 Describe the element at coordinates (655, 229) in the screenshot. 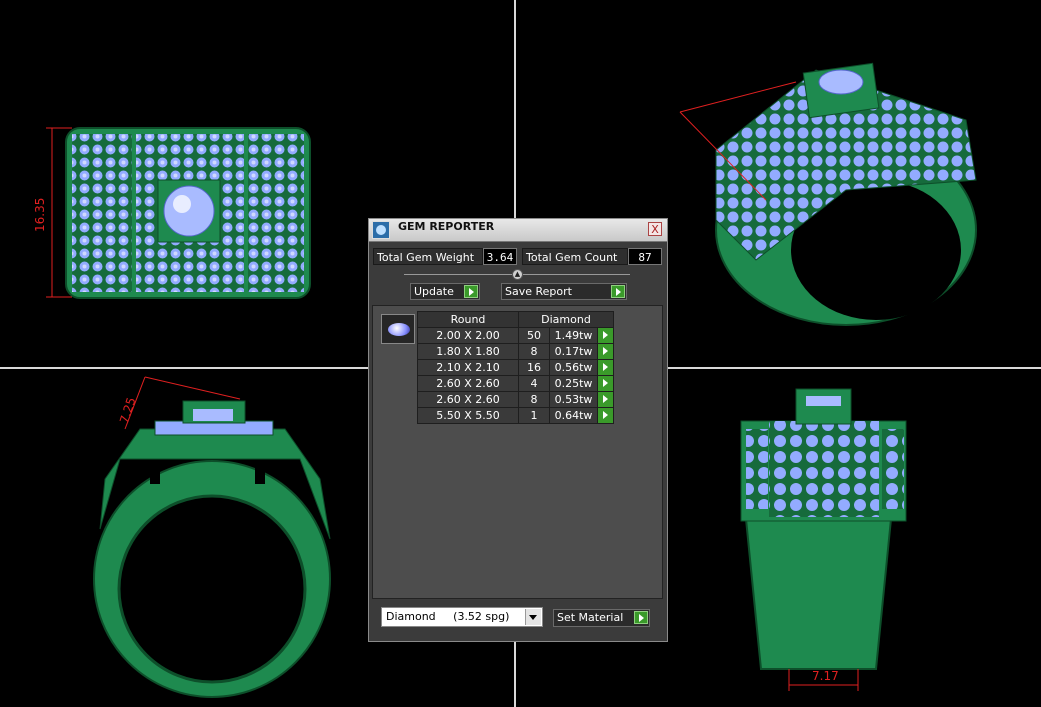

I see `close-icon: X` at that location.